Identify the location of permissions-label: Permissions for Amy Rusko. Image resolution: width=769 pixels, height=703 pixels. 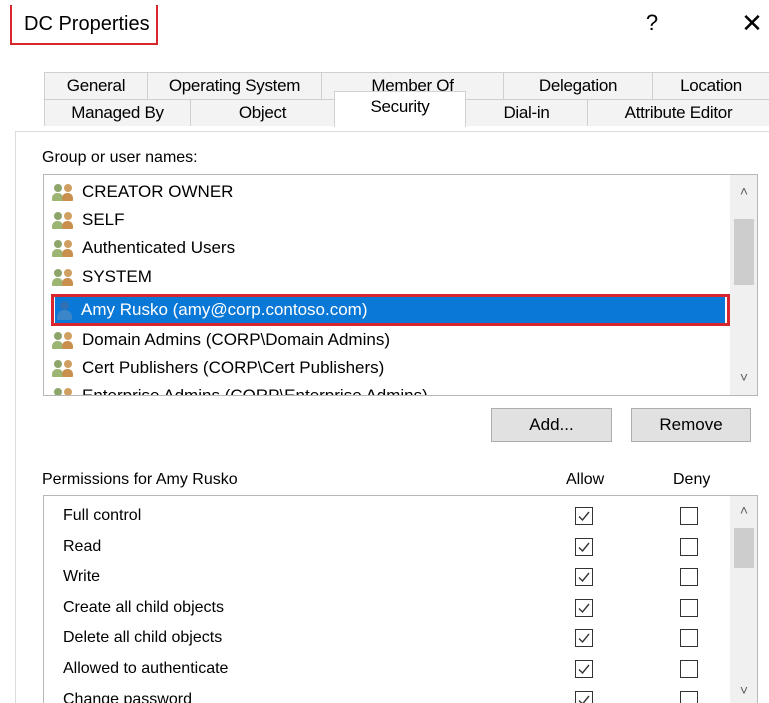
(140, 479).